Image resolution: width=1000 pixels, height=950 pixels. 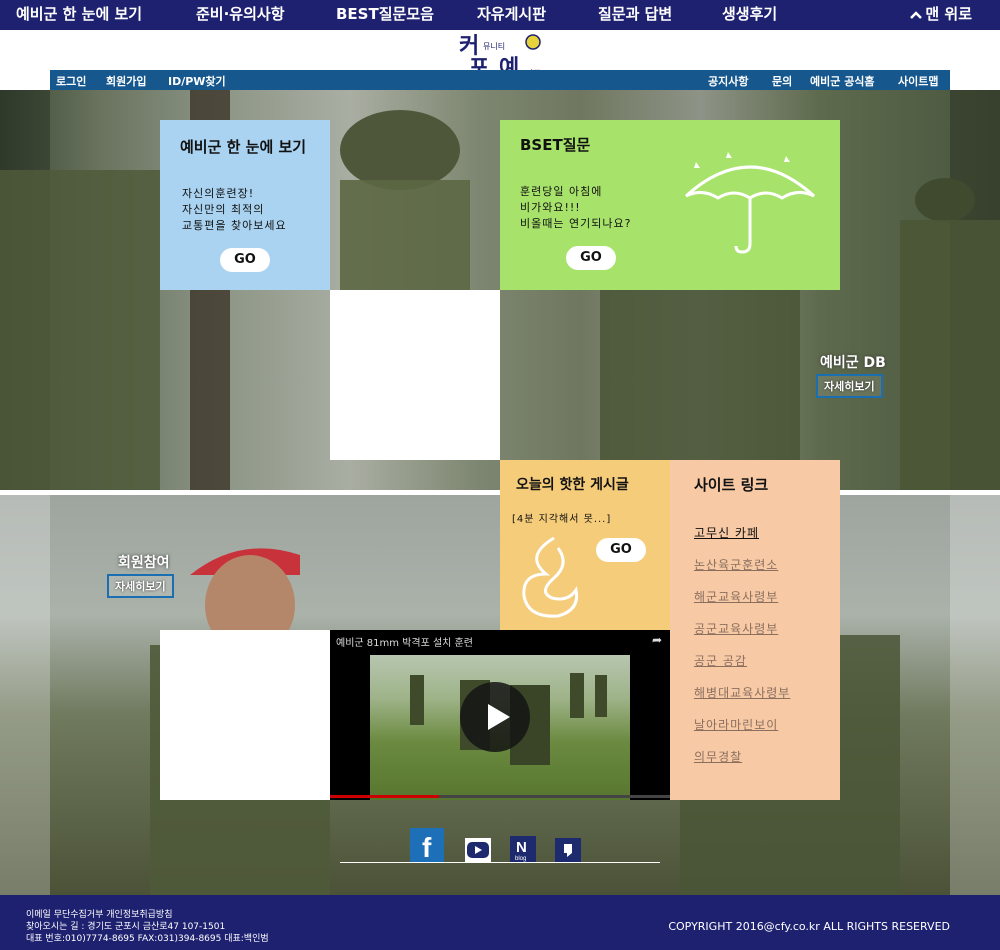 What do you see at coordinates (568, 850) in the screenshot?
I see `kakao-story-icon` at bounding box center [568, 850].